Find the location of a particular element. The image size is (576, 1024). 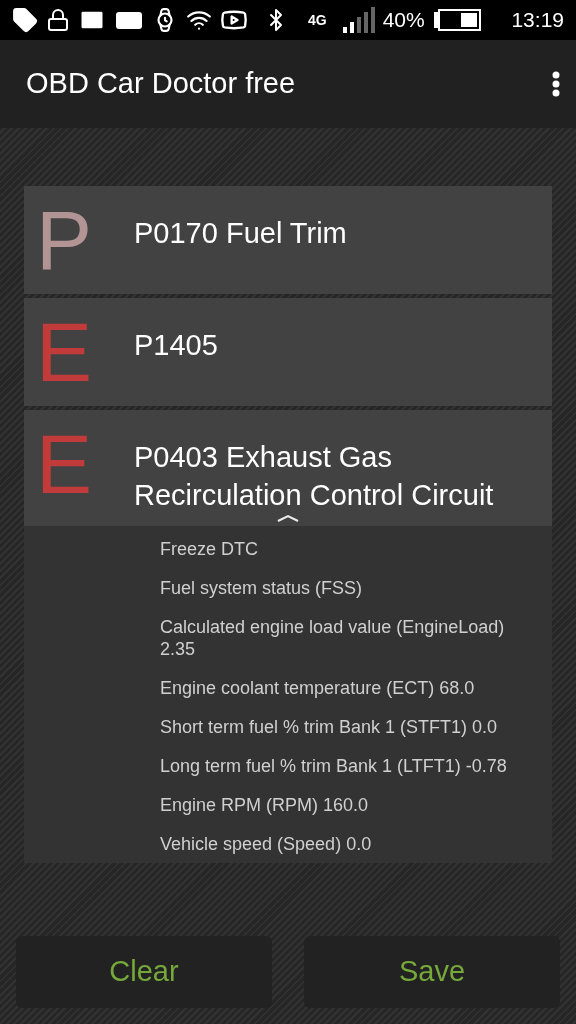

tag-icon is located at coordinates (25, 20).